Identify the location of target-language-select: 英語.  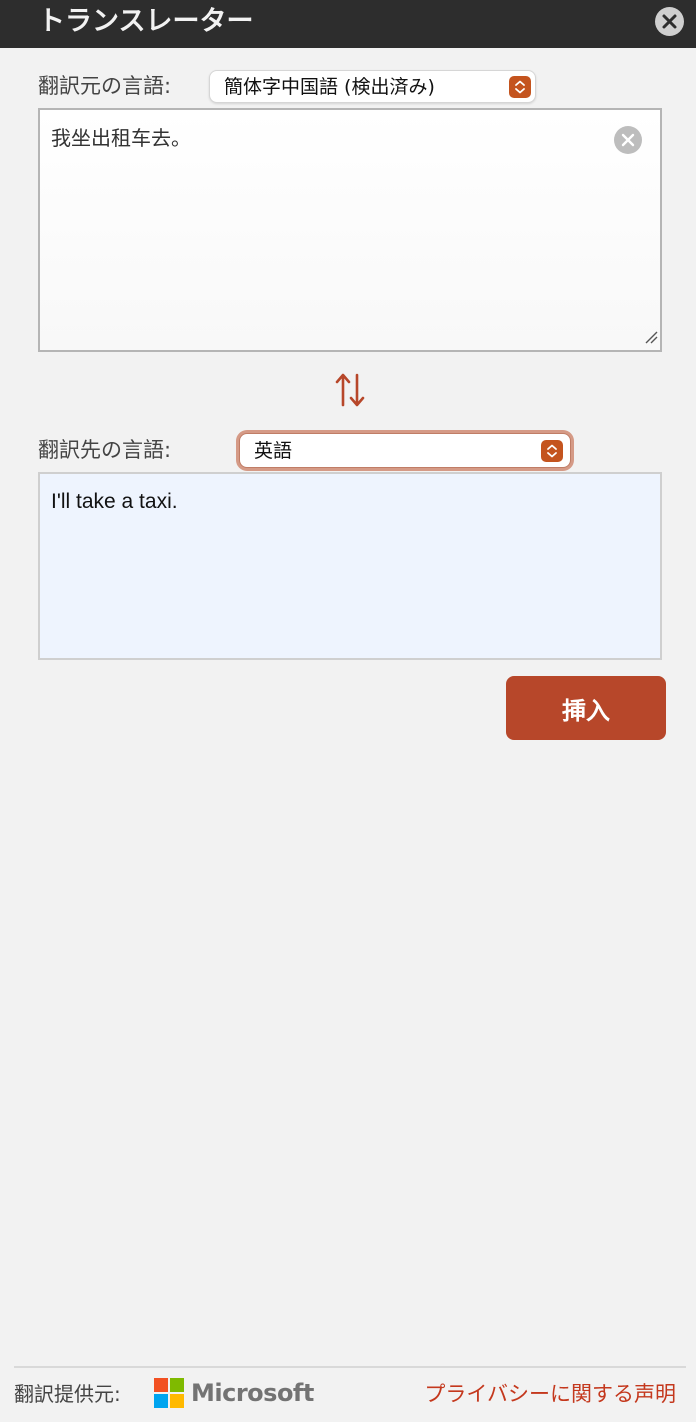
(405, 450).